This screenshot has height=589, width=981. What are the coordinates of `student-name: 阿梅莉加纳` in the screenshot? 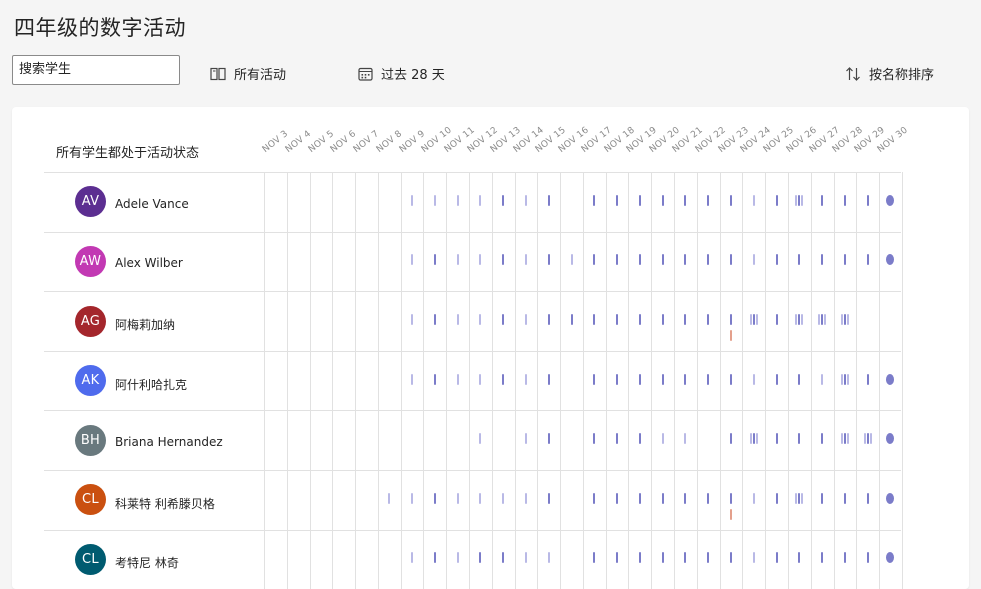 It's located at (145, 324).